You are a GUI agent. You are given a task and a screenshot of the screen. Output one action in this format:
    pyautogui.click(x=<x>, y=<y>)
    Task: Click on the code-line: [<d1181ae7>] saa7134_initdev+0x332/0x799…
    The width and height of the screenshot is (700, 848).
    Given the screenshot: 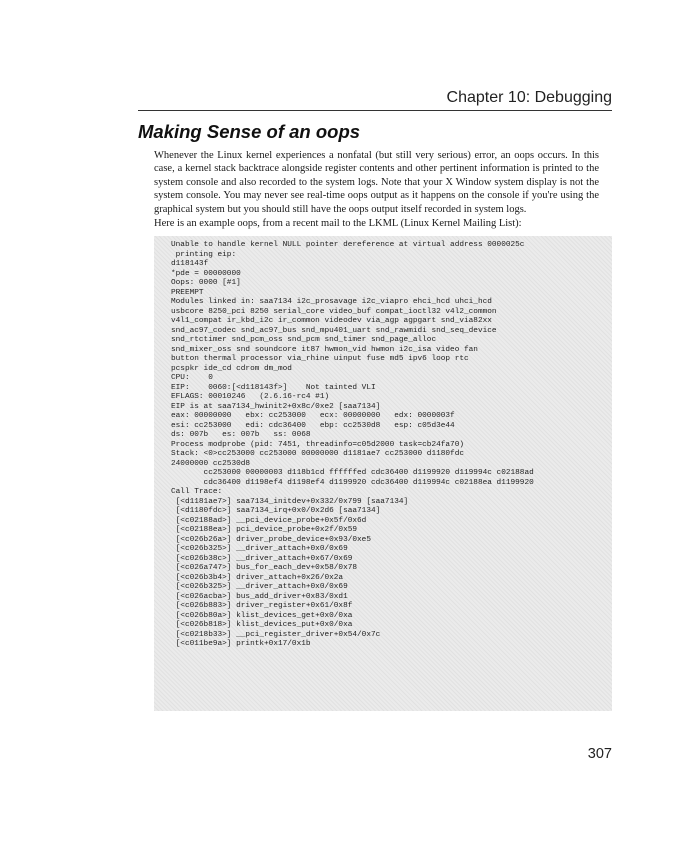 What is the action you would take?
    pyautogui.click(x=290, y=501)
    